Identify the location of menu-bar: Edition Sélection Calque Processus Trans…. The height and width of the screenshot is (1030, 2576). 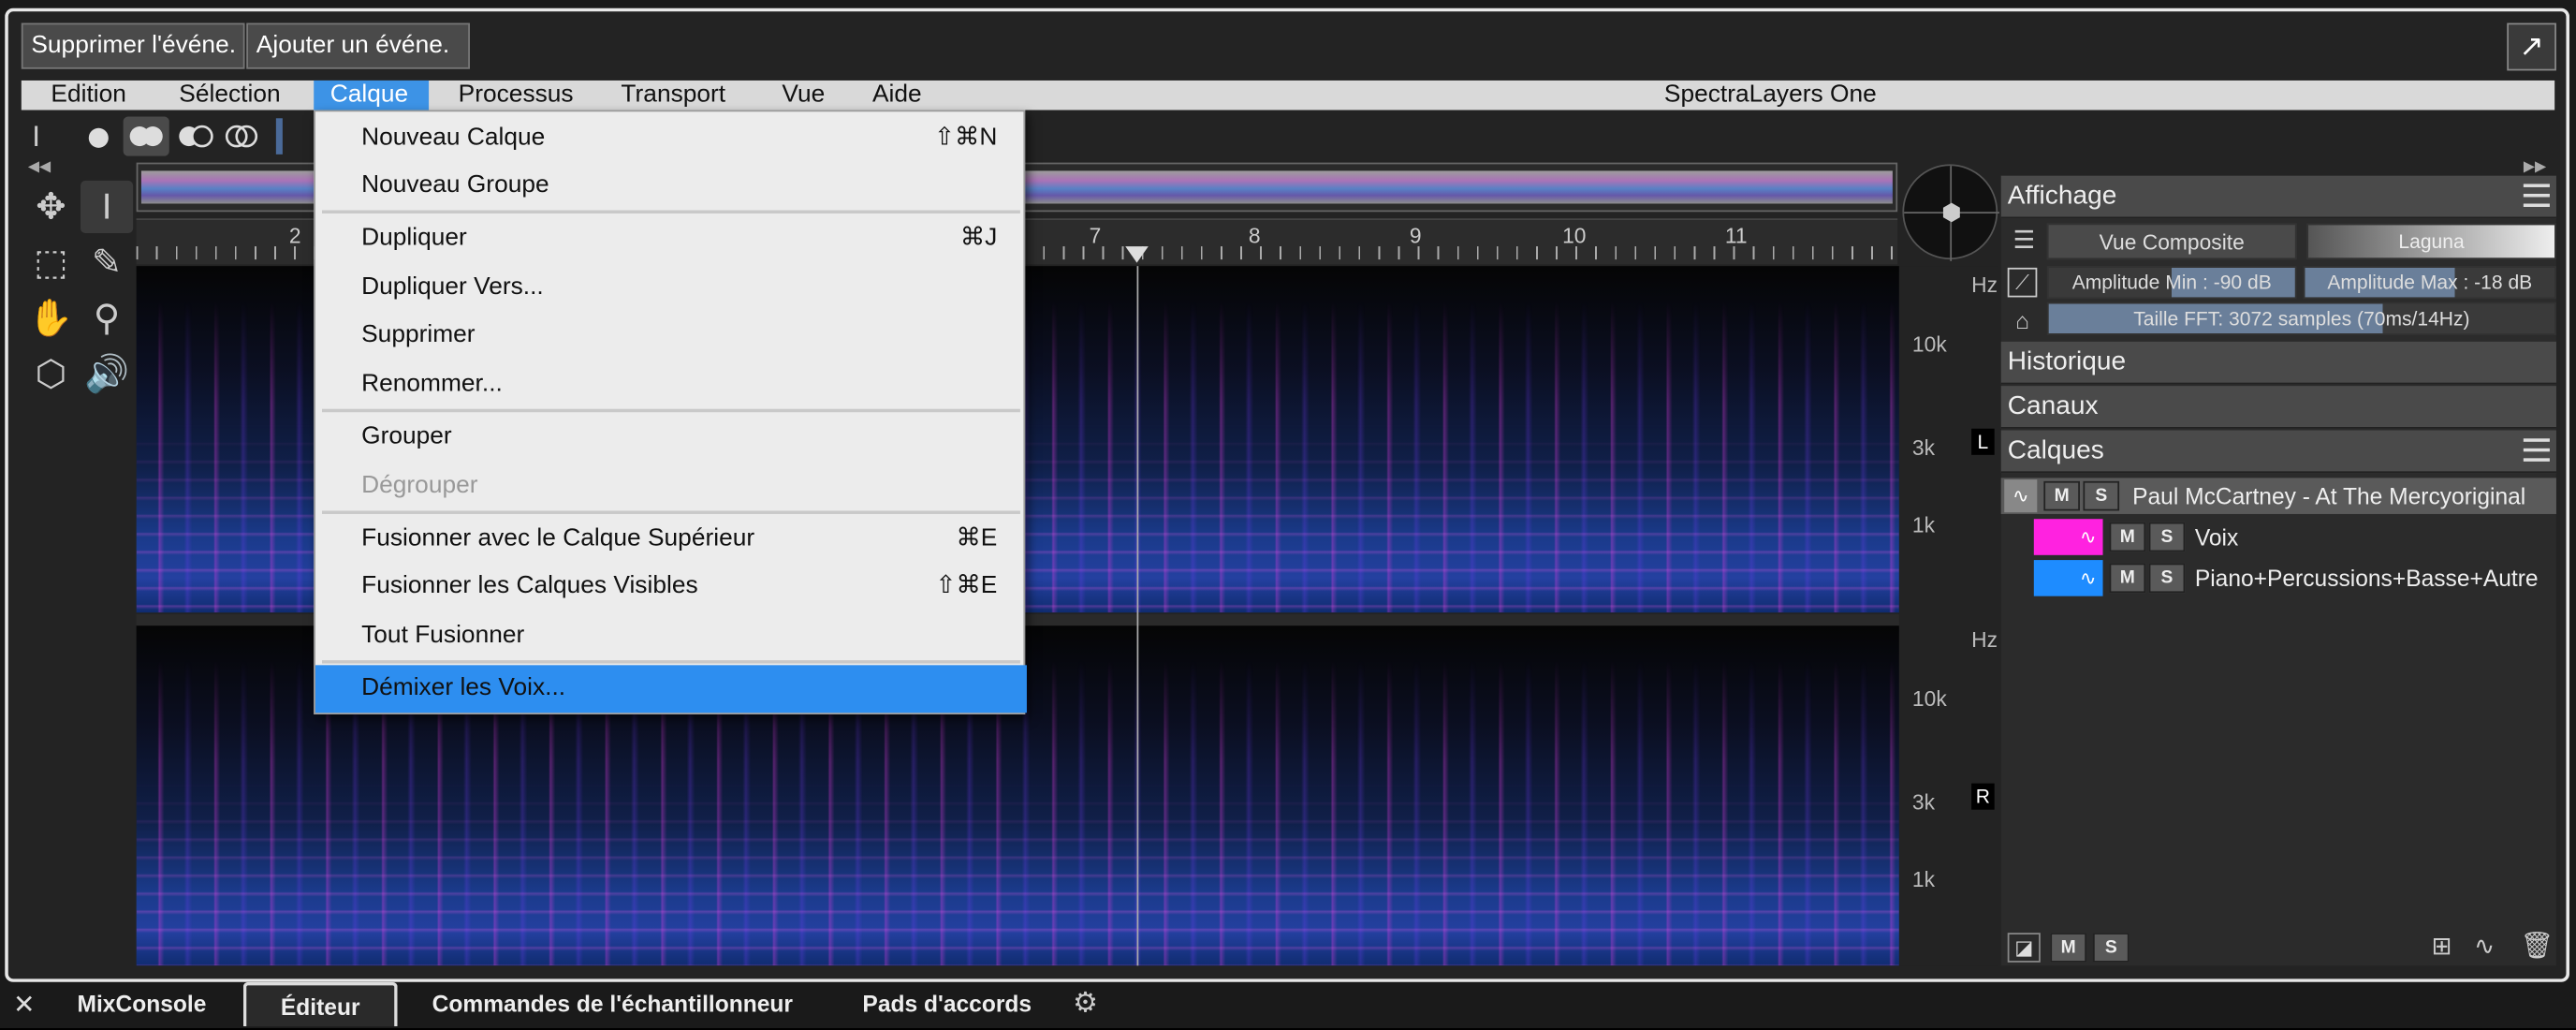
(1288, 95).